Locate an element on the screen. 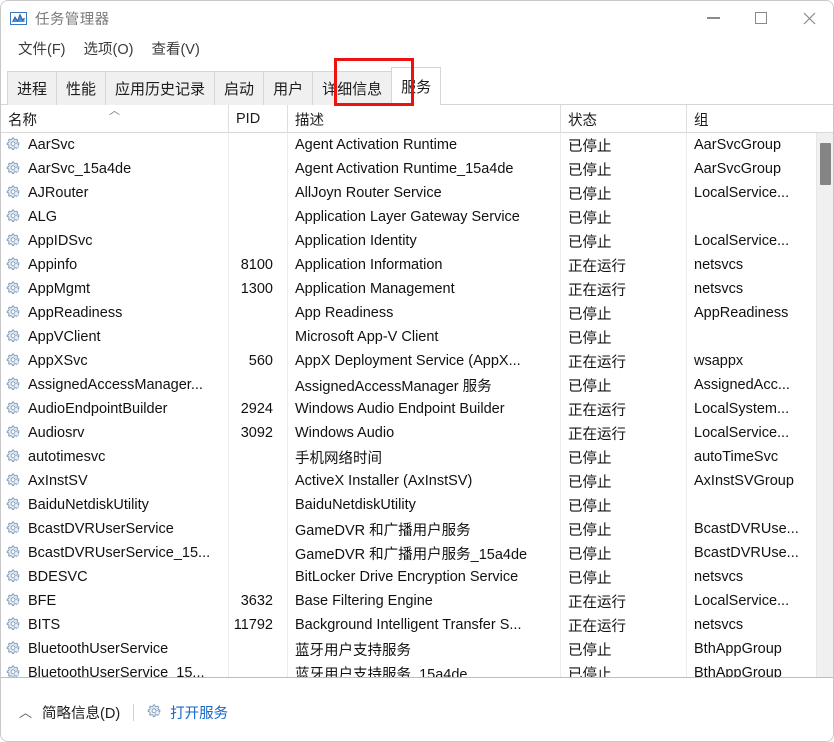  cell-name: AppXSvc is located at coordinates (115, 361).